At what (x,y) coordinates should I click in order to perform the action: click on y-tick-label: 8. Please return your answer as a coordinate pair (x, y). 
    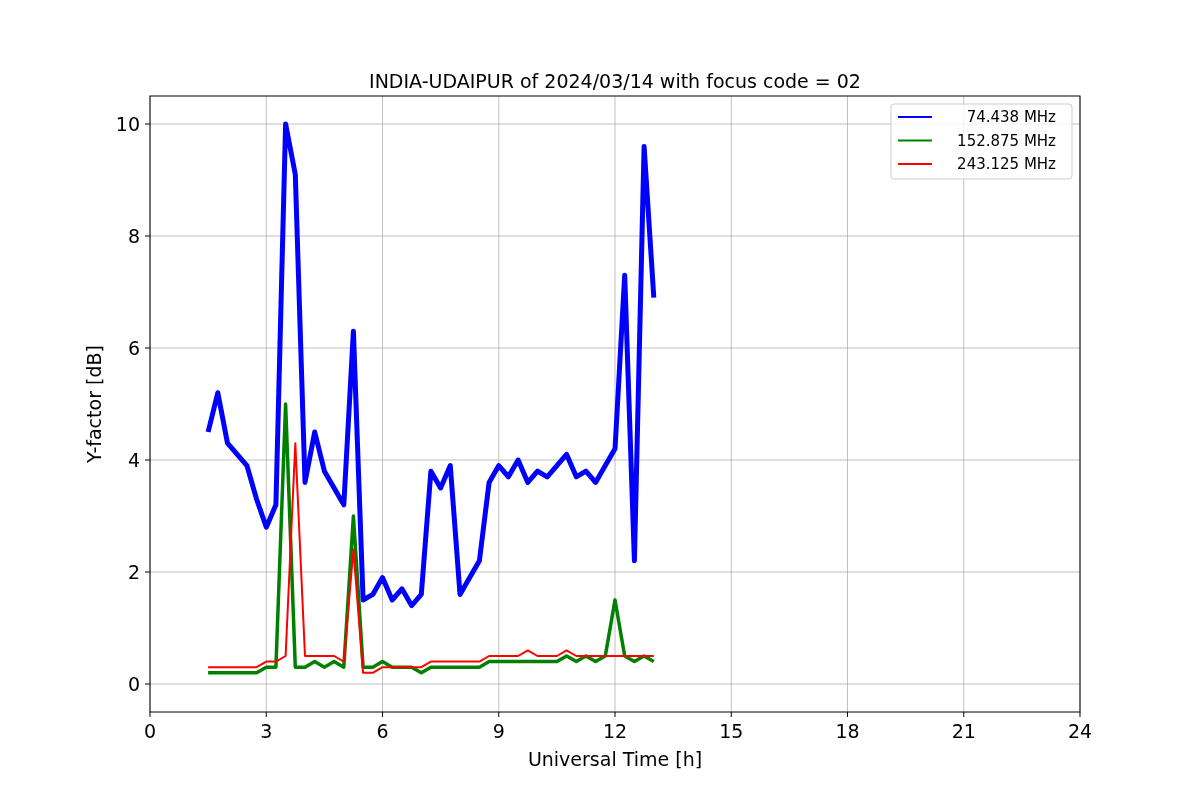
    Looking at the image, I should click on (133, 236).